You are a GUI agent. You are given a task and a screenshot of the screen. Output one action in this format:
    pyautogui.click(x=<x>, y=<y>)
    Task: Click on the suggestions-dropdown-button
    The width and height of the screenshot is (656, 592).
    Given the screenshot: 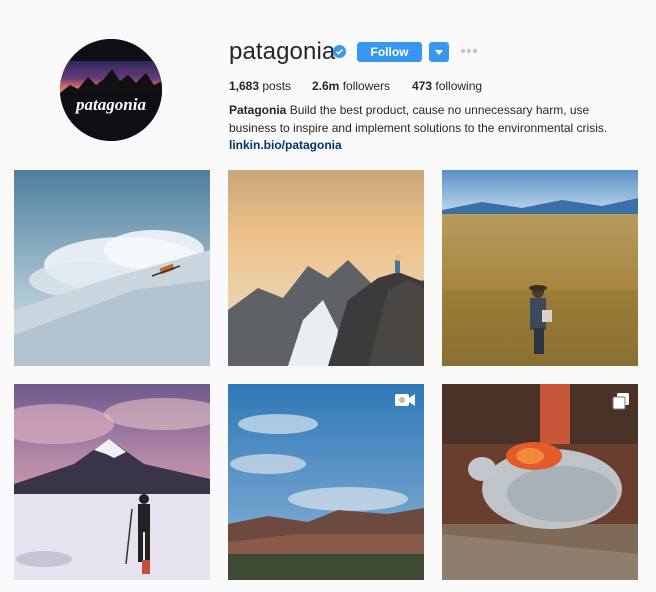 What is the action you would take?
    pyautogui.click(x=439, y=52)
    